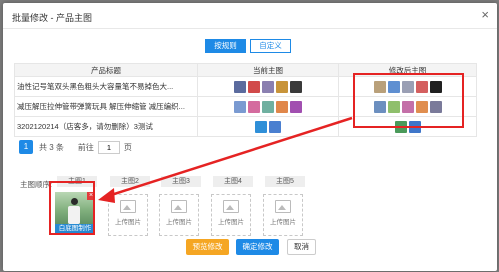 Image resolution: width=499 pixels, height=272 pixels. I want to click on dialog-title: 批量修改 - 产品主图, so click(52, 18).